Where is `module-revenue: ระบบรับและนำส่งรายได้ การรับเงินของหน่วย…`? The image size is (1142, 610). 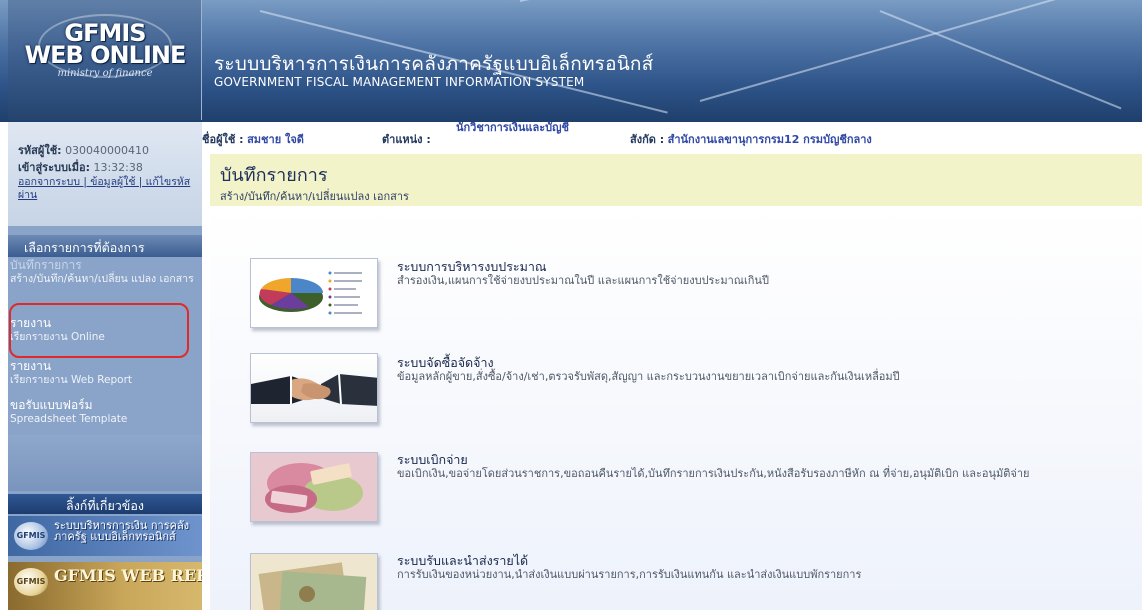
module-revenue: ระบบรับและนำส่งรายได้ การรับเงินของหน่วย… is located at coordinates (676, 578).